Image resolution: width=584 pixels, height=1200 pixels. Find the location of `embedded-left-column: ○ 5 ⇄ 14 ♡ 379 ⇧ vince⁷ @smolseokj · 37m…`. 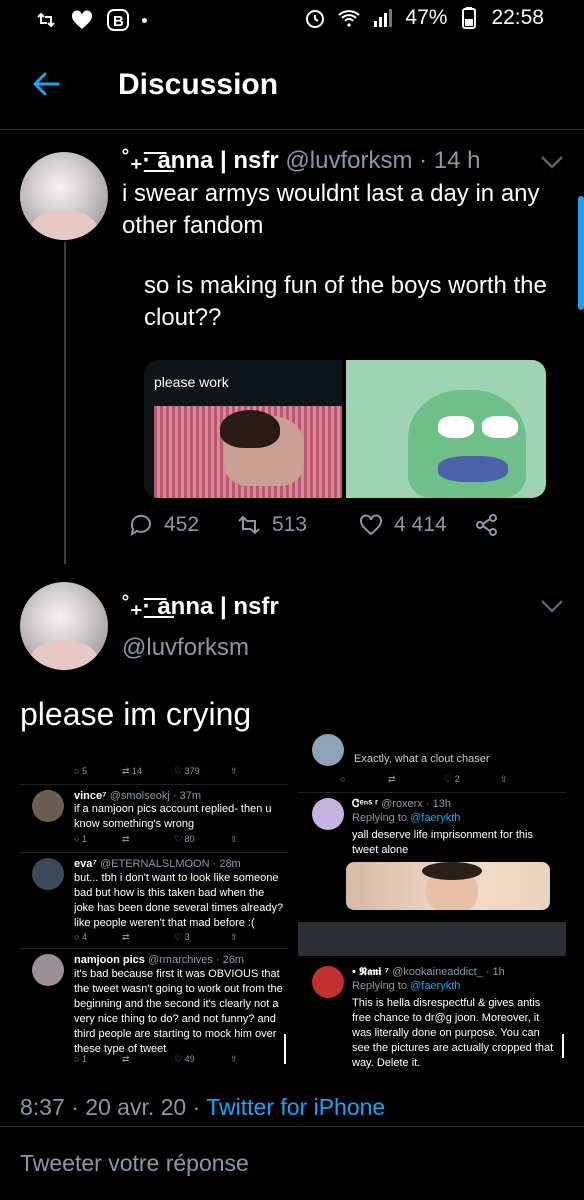

embedded-left-column: ○ 5 ⇄ 14 ♡ 379 ⇧ vince⁷ @smolseokj · 37m… is located at coordinates (154, 915).